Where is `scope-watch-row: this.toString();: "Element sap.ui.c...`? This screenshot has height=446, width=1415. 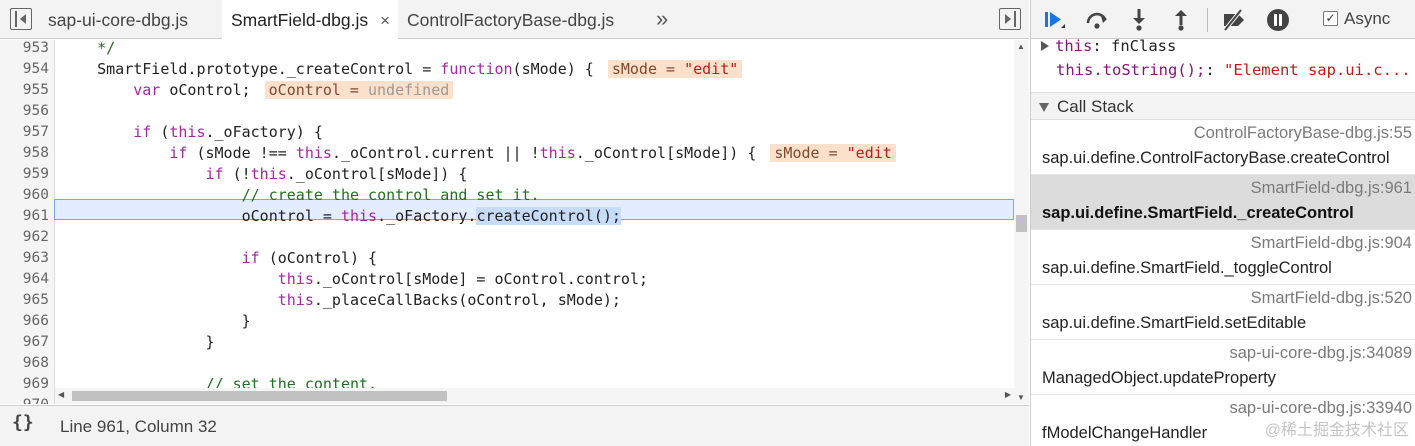
scope-watch-row: this.toString();: "Element sap.ui.c... is located at coordinates (1233, 70).